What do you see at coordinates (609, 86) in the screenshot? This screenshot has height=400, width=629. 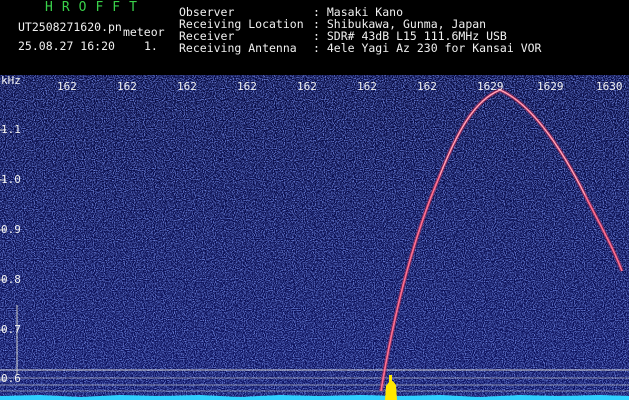 I see `x-tick-label: 1630` at bounding box center [609, 86].